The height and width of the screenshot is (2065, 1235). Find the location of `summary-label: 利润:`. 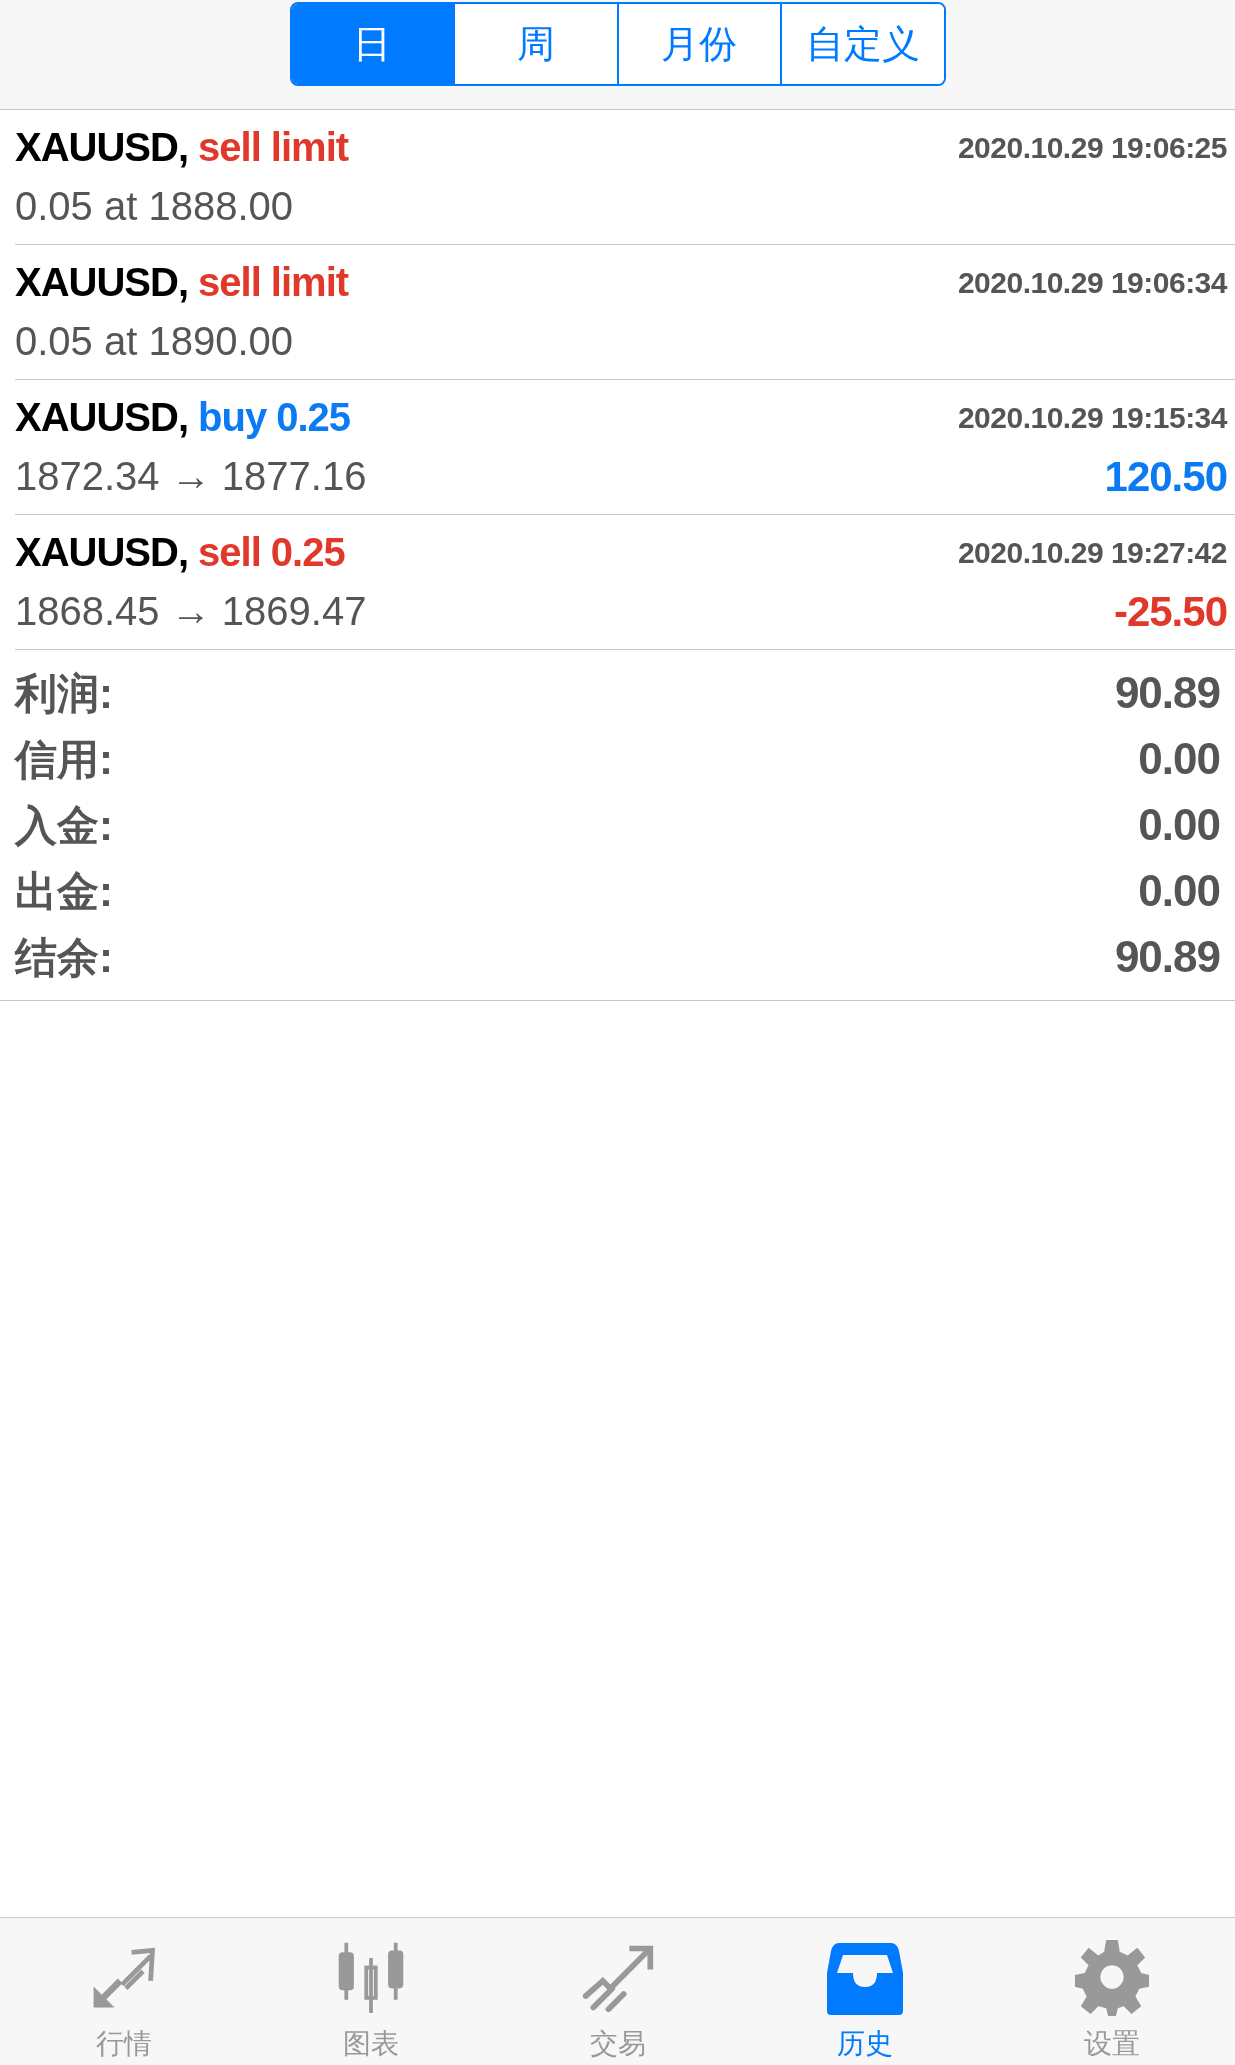

summary-label: 利润: is located at coordinates (64, 693).